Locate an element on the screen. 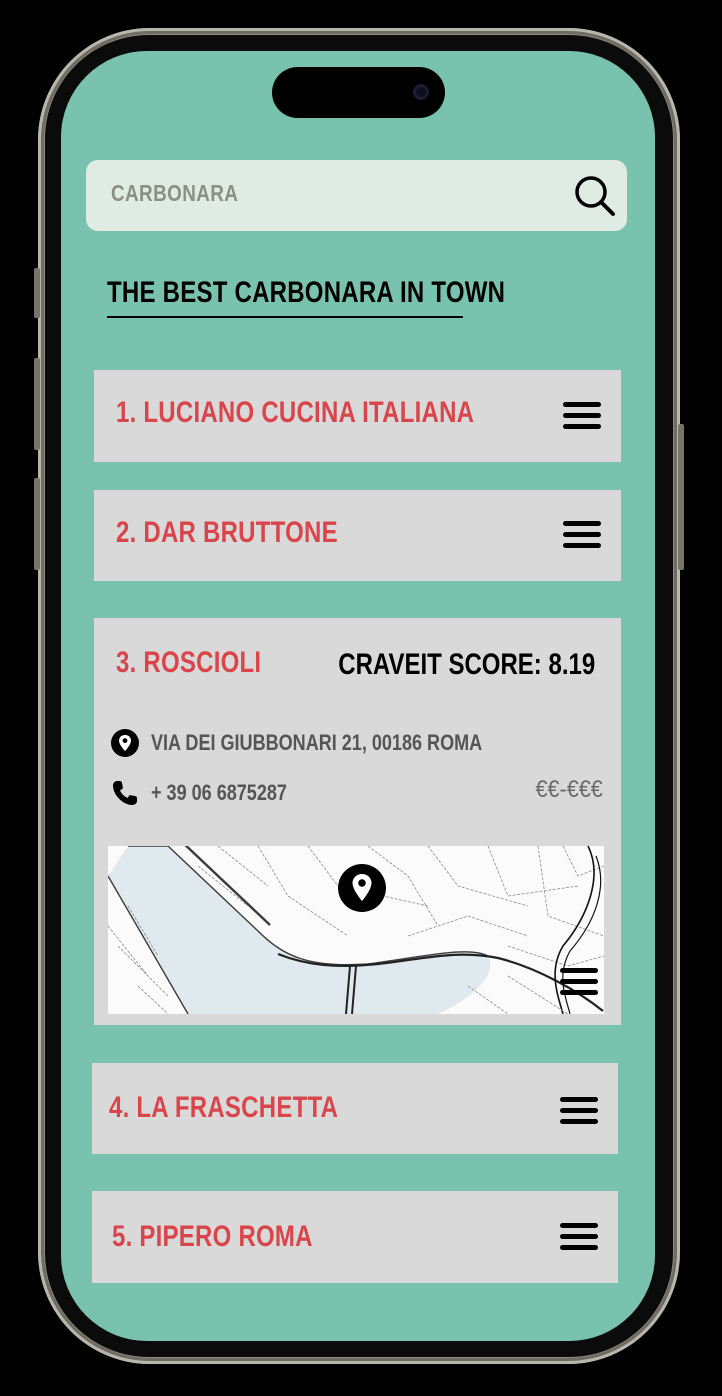  volume-up-button is located at coordinates (37, 404).